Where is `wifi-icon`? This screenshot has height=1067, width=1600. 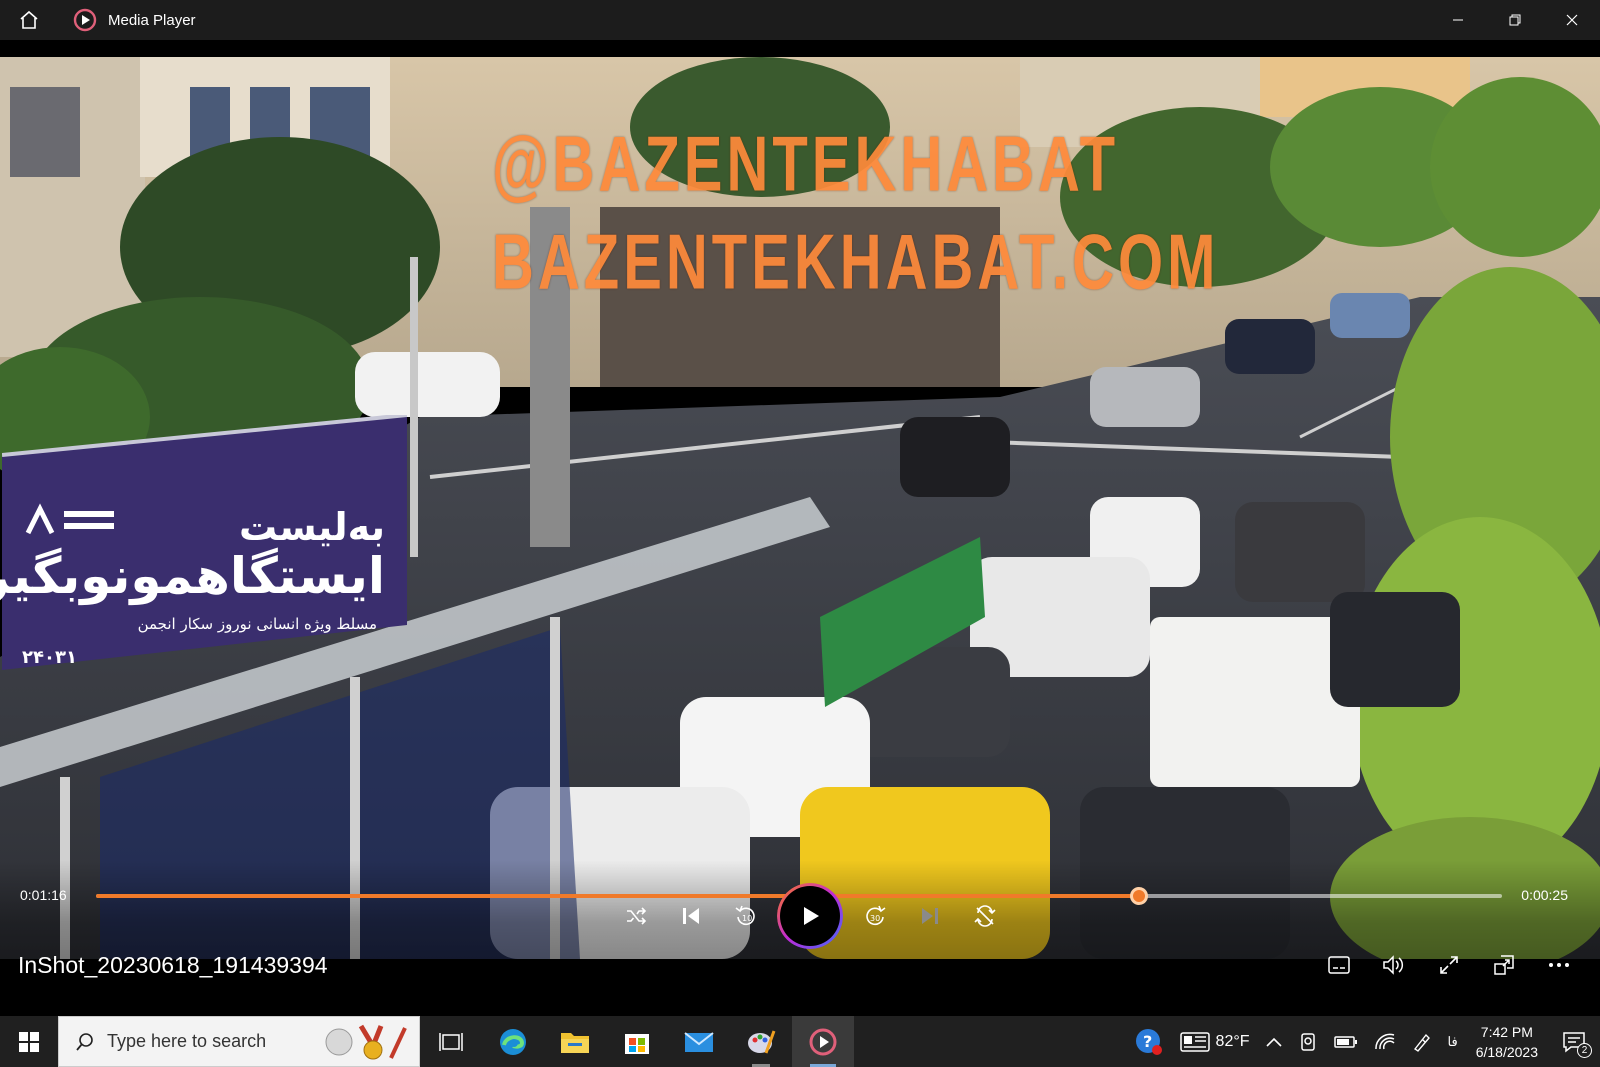
wifi-icon is located at coordinates (1384, 1041).